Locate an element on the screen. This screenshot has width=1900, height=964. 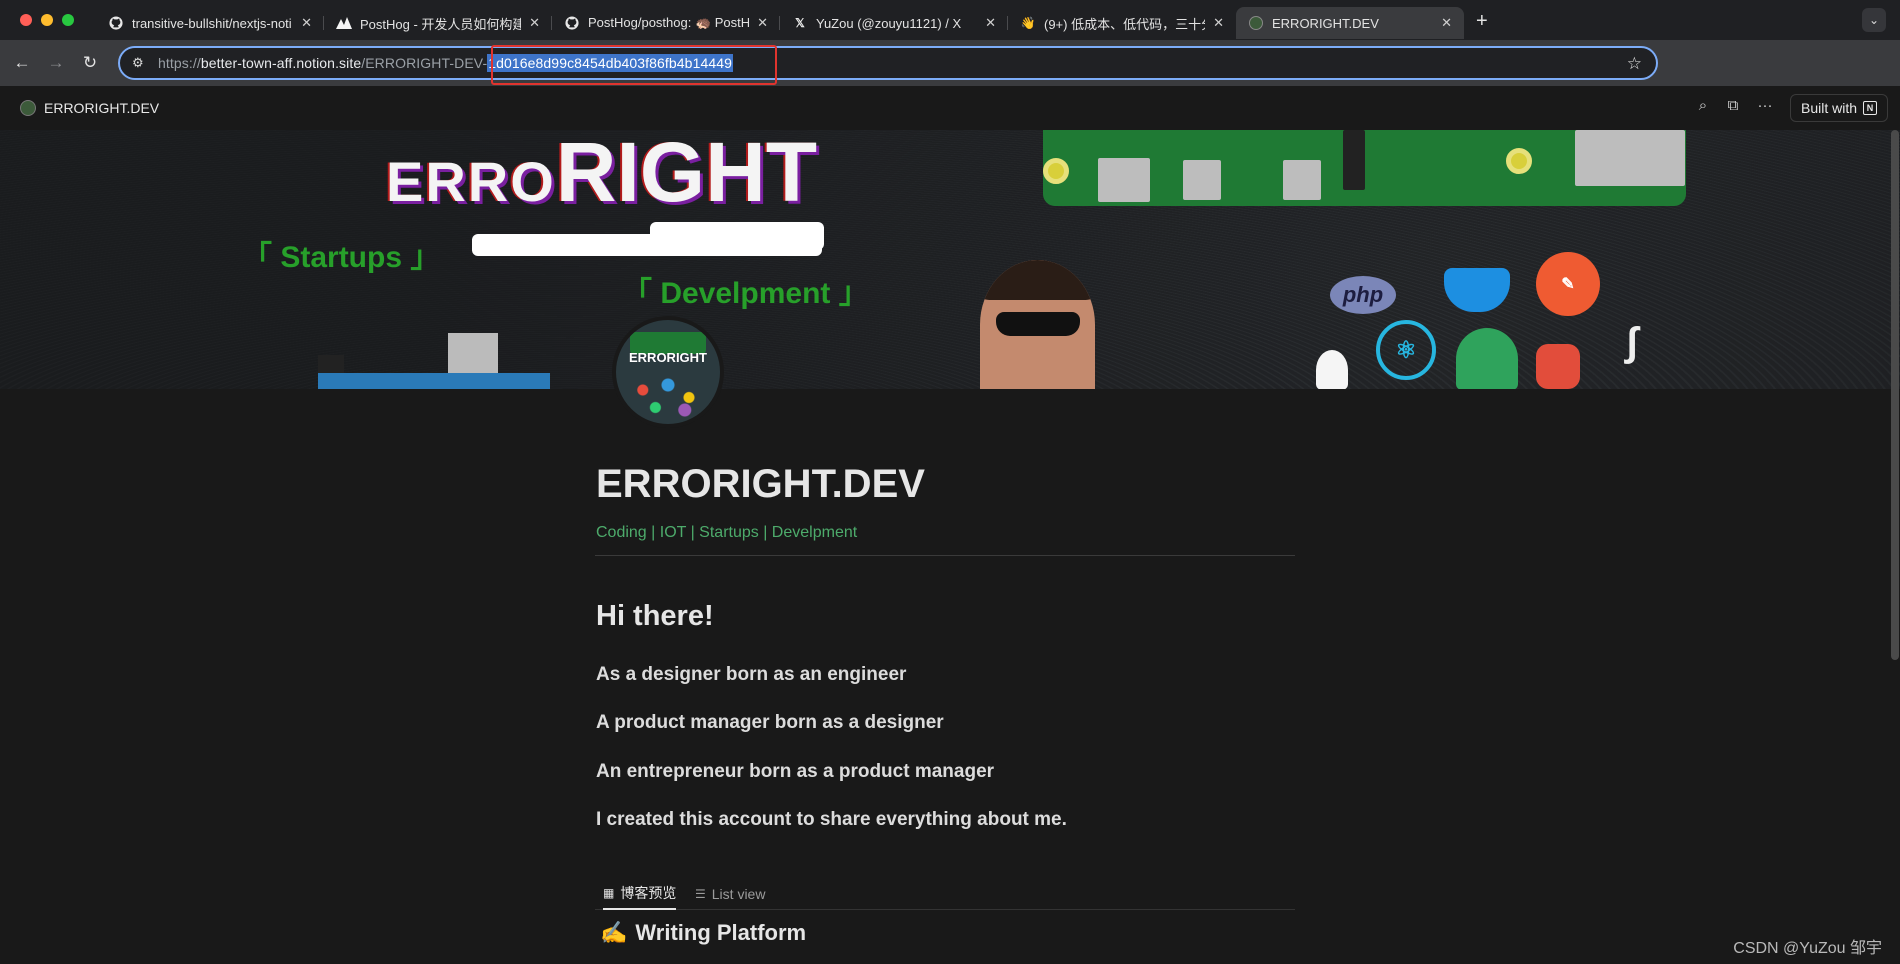
cover-tag-develpment: 「 Develpment 」 is located at coordinates (745, 293).